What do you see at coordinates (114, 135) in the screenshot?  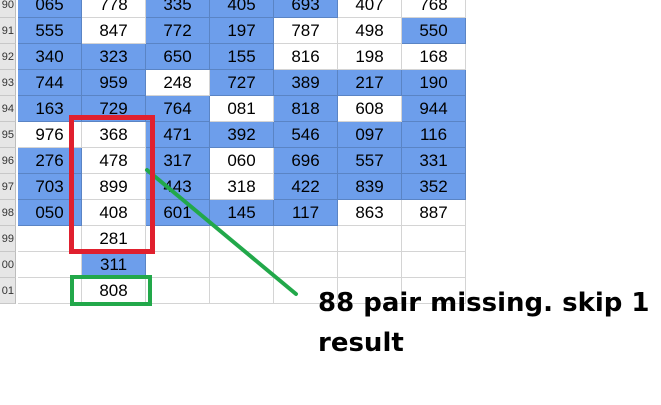 I see `grid-cell: 368` at bounding box center [114, 135].